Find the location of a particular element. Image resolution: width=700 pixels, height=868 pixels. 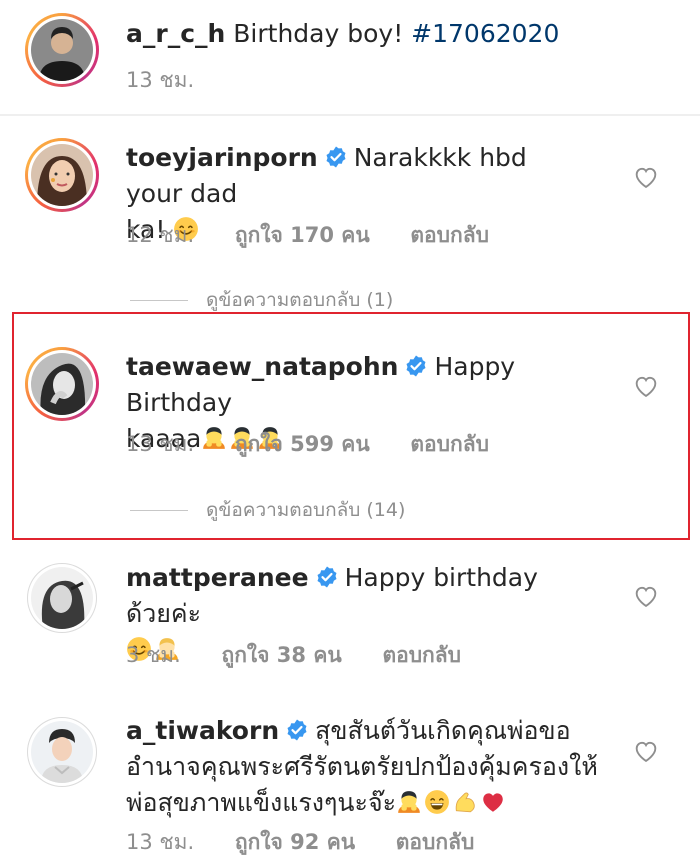

view-replies-link: ดูข้อความตอบกลับ (1) is located at coordinates (261, 300).